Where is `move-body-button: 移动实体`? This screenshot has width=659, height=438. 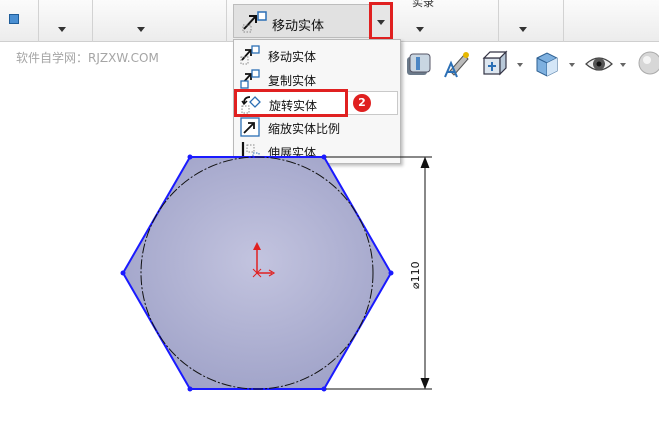
move-body-button: 移动实体 is located at coordinates (302, 21).